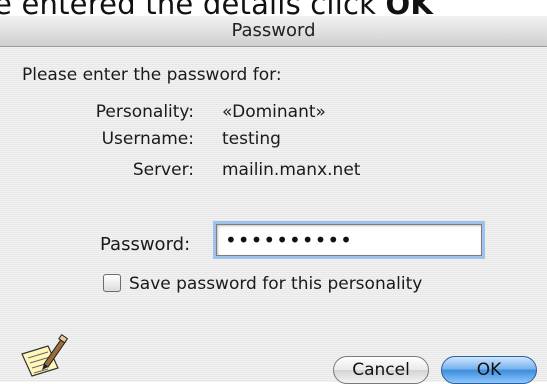 This screenshot has width=547, height=384. What do you see at coordinates (147, 139) in the screenshot?
I see `username-label: Username:` at bounding box center [147, 139].